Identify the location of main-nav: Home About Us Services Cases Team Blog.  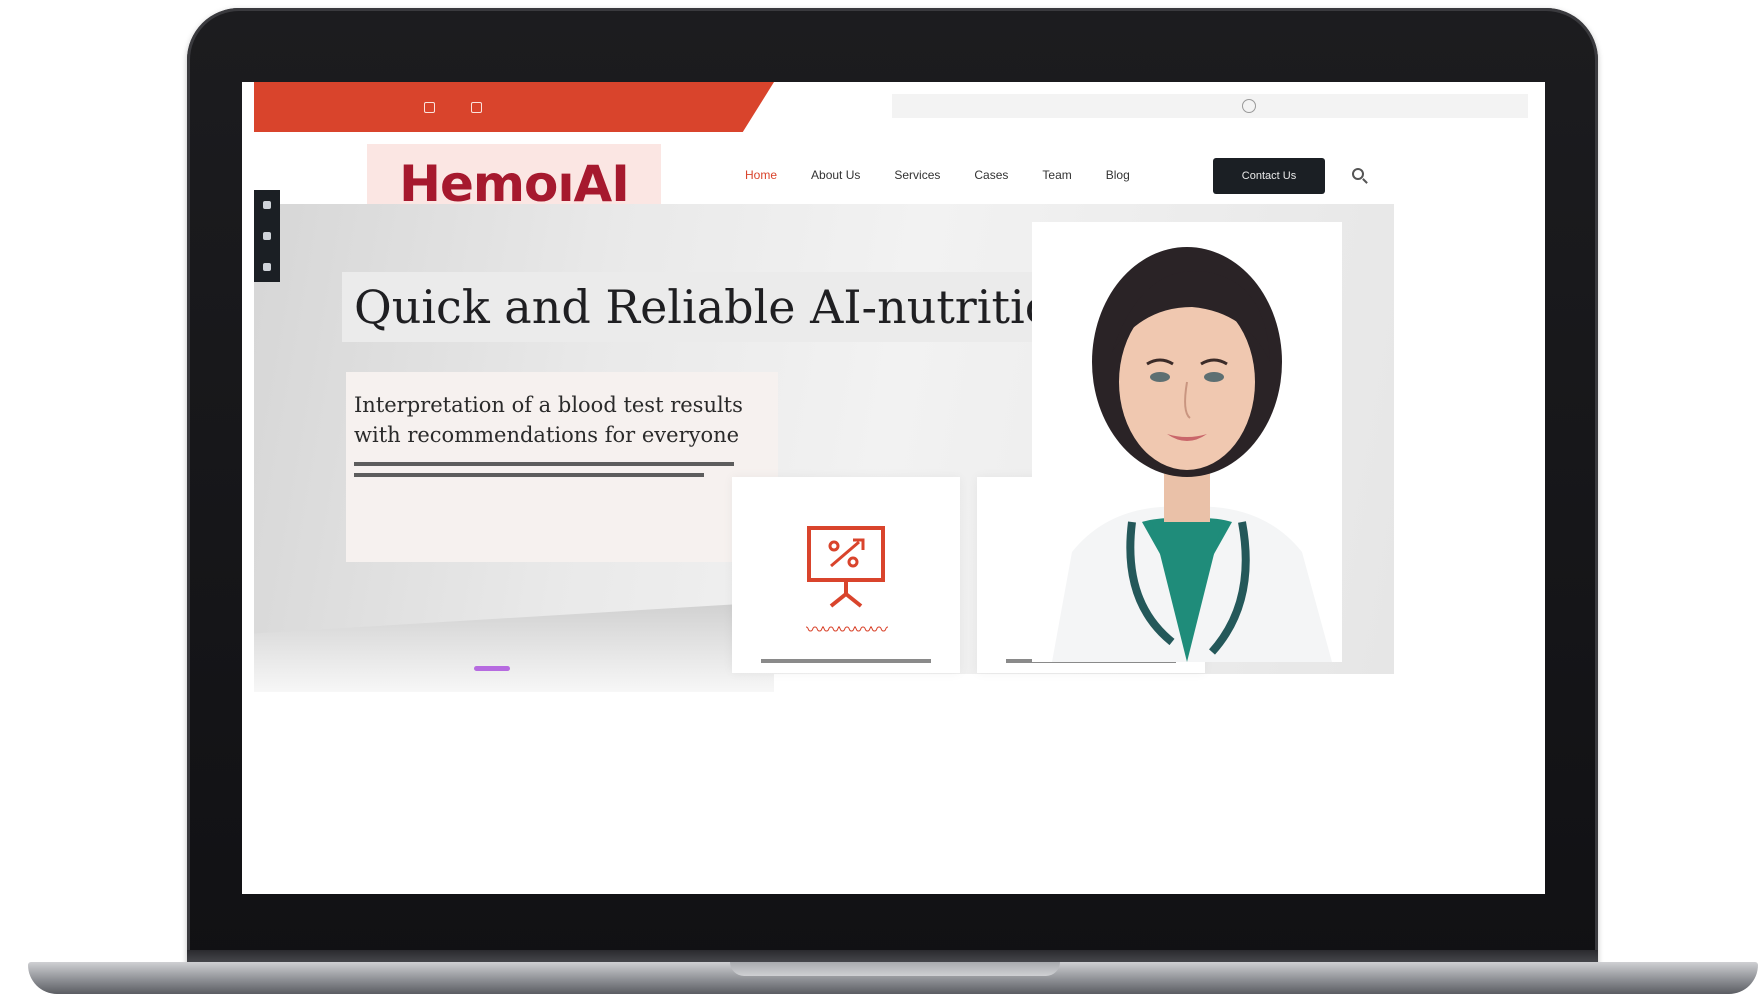
(937, 175).